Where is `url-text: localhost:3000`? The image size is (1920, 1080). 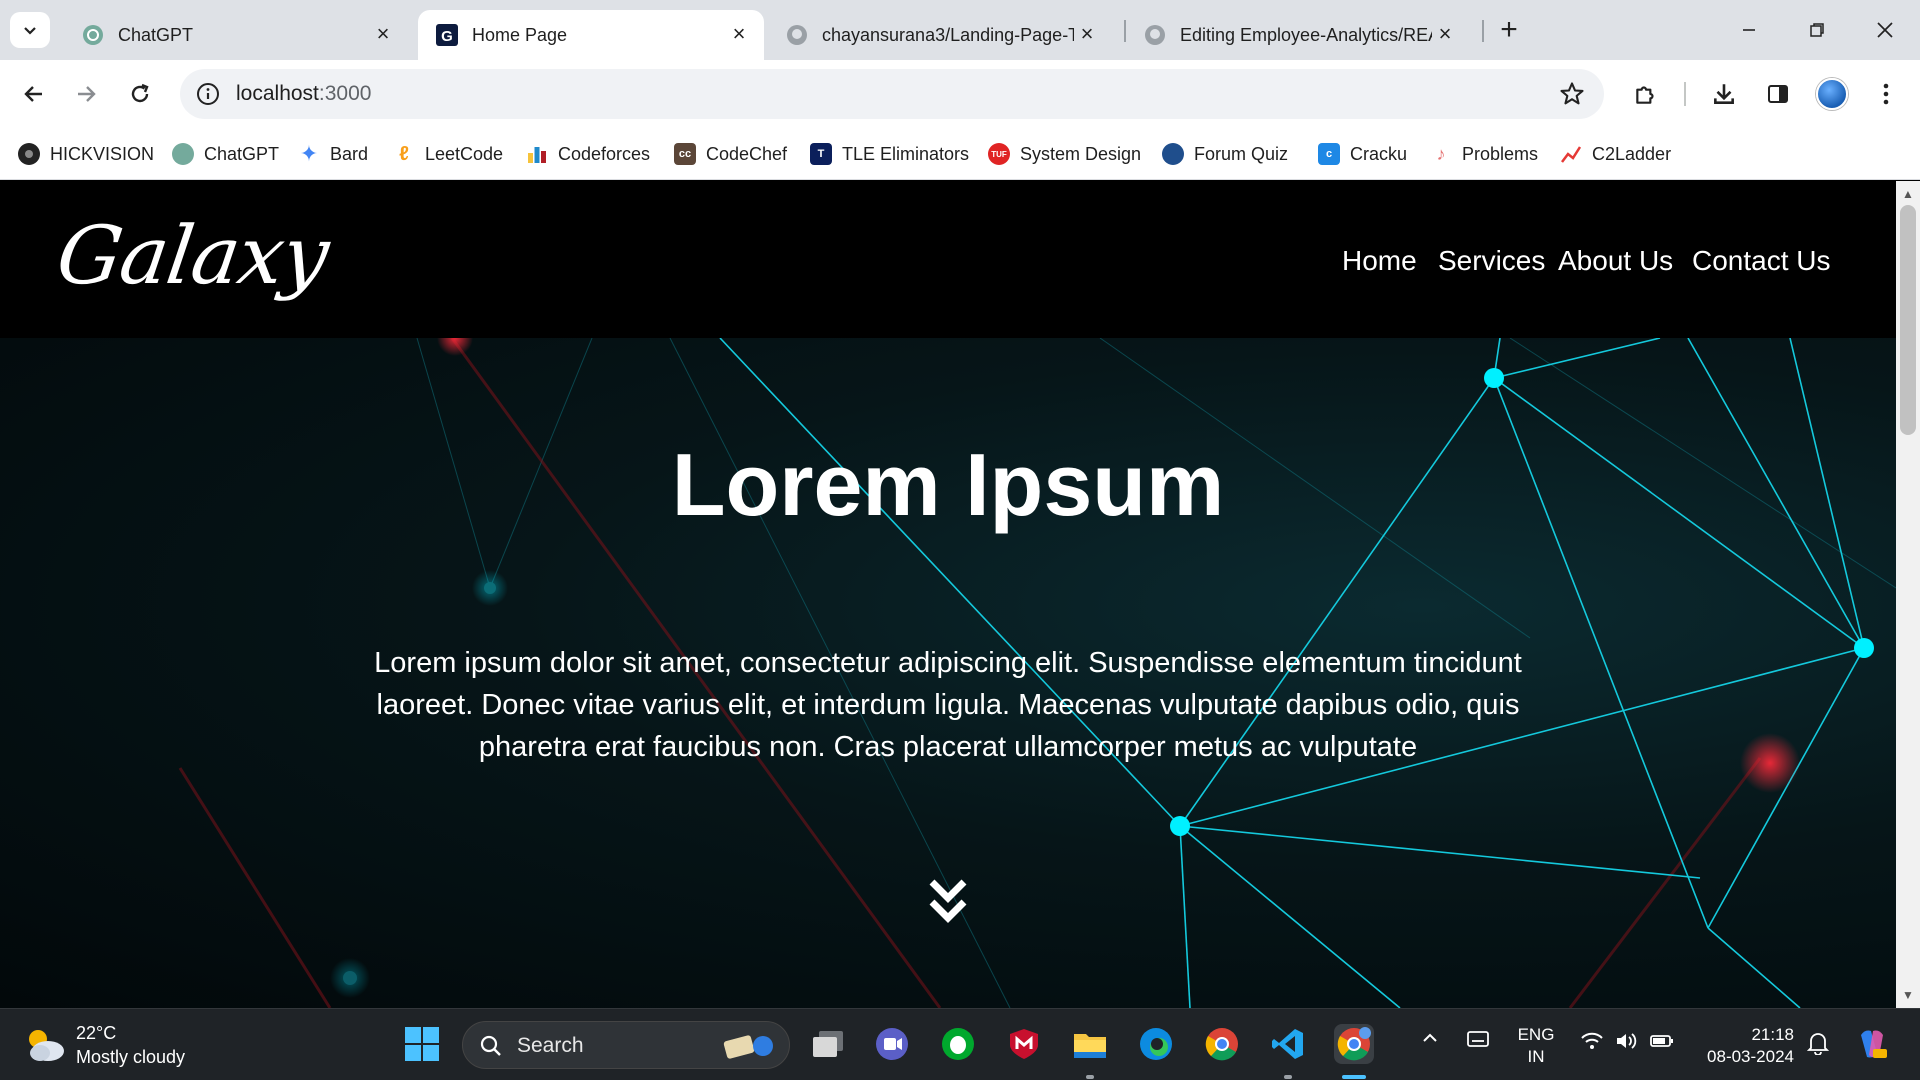
url-text: localhost:3000 is located at coordinates (303, 94).